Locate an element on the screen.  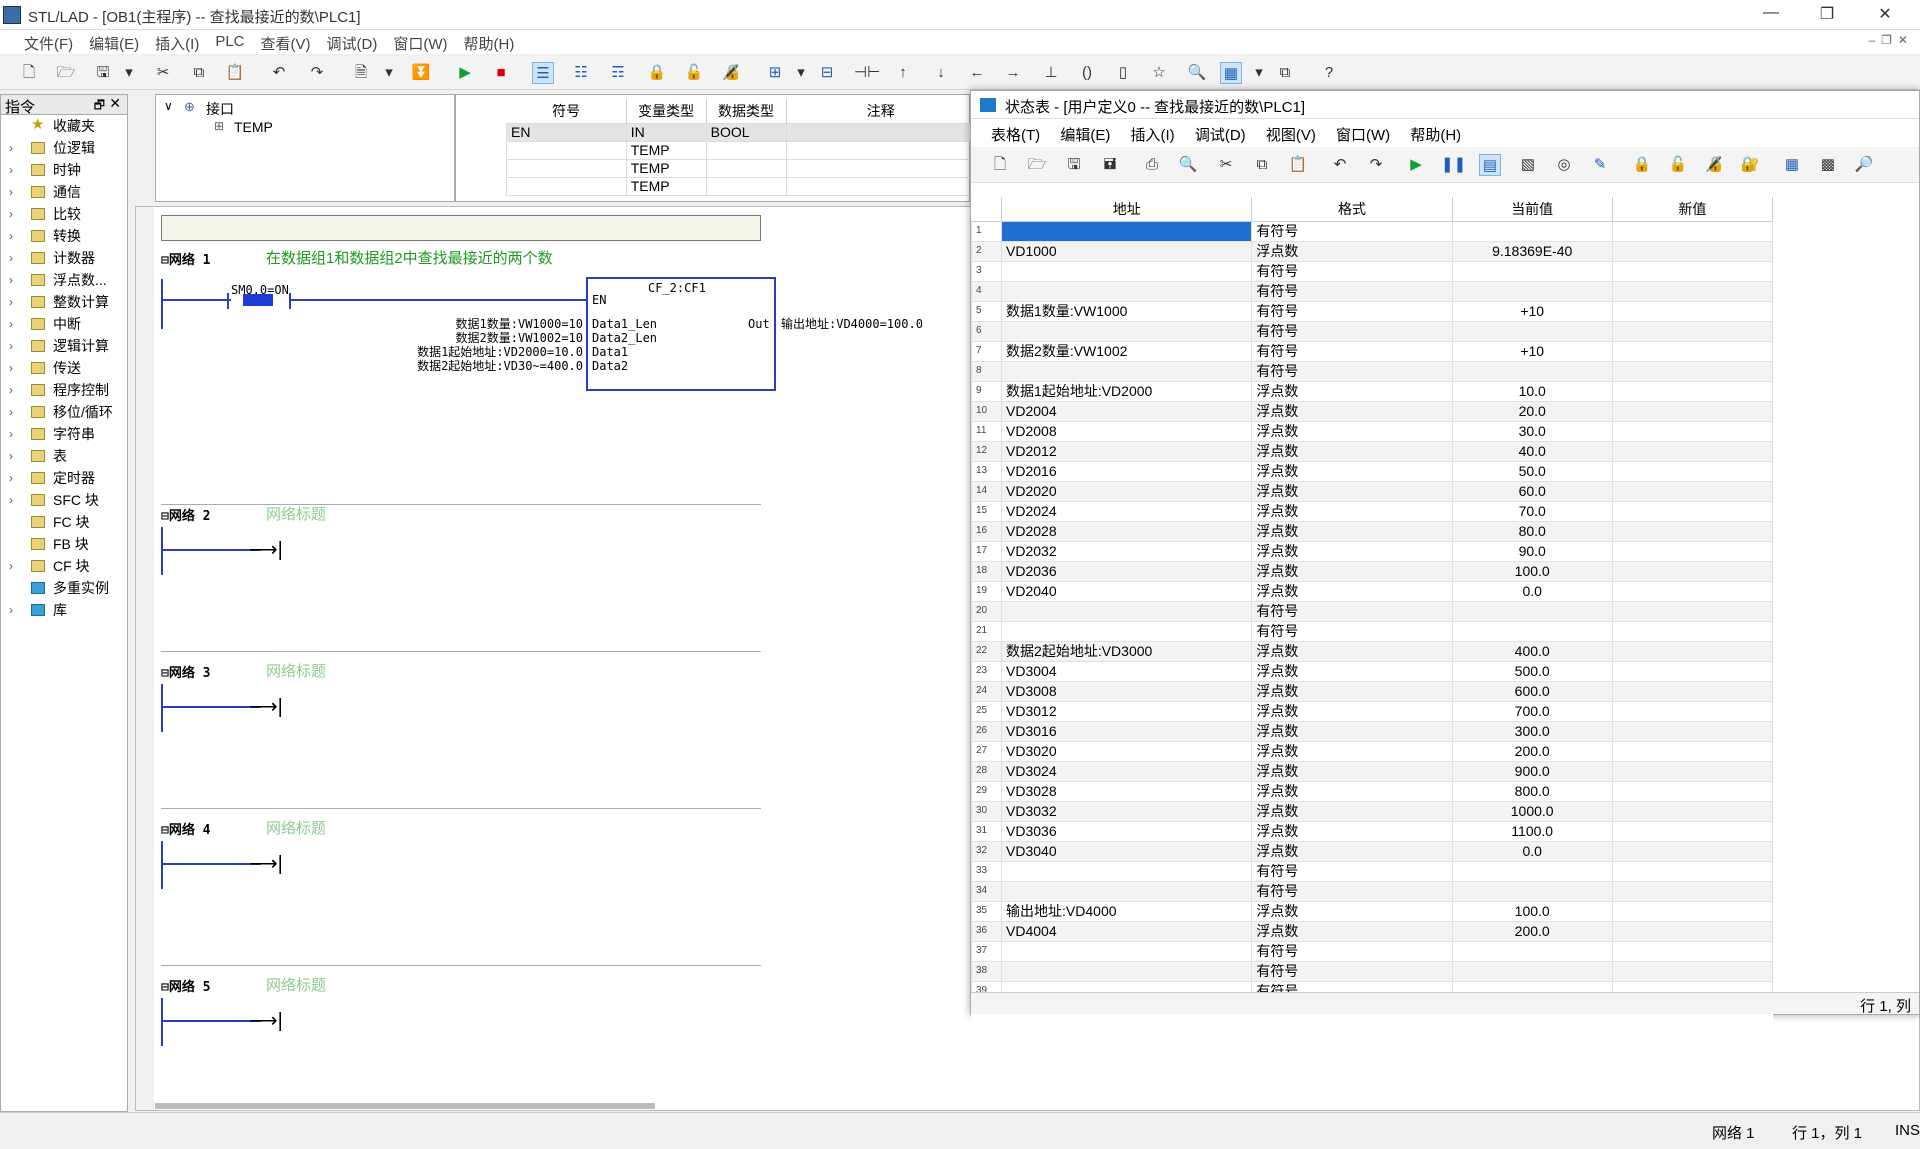
contact-symbol-icon: ⊥ is located at coordinates (1051, 73).